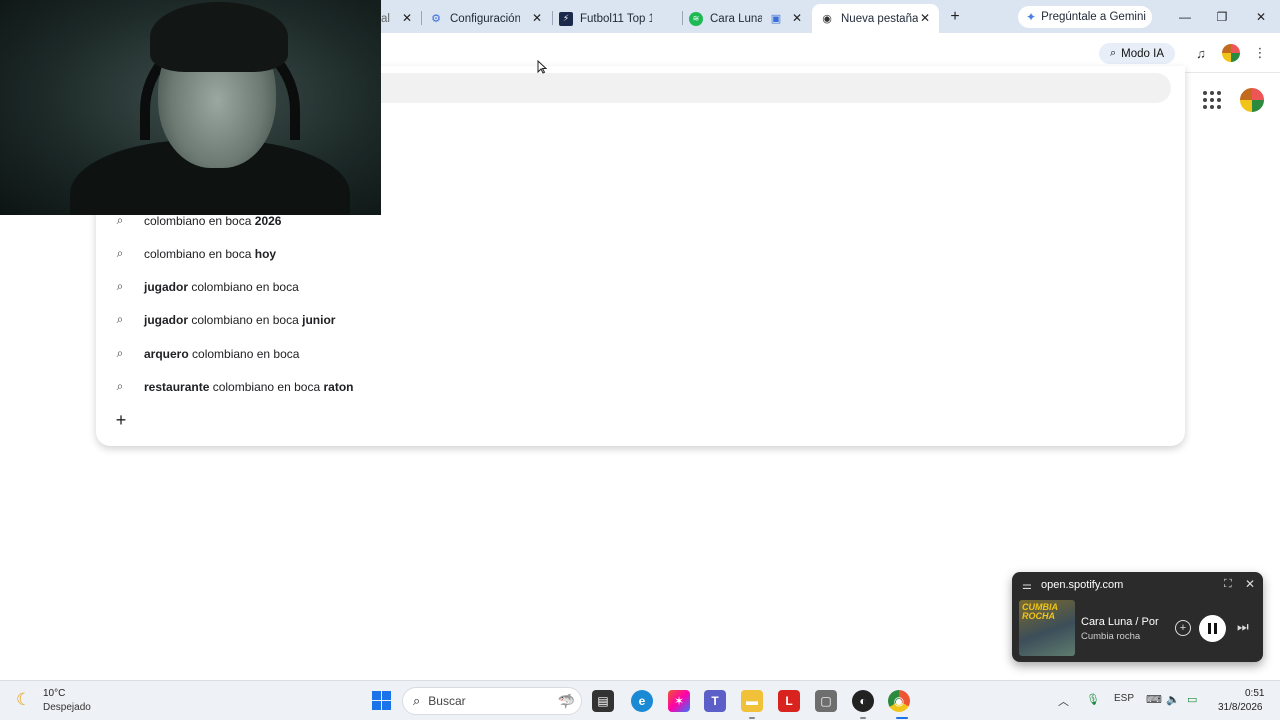  I want to click on chrome-icon: ◉, so click(899, 701).